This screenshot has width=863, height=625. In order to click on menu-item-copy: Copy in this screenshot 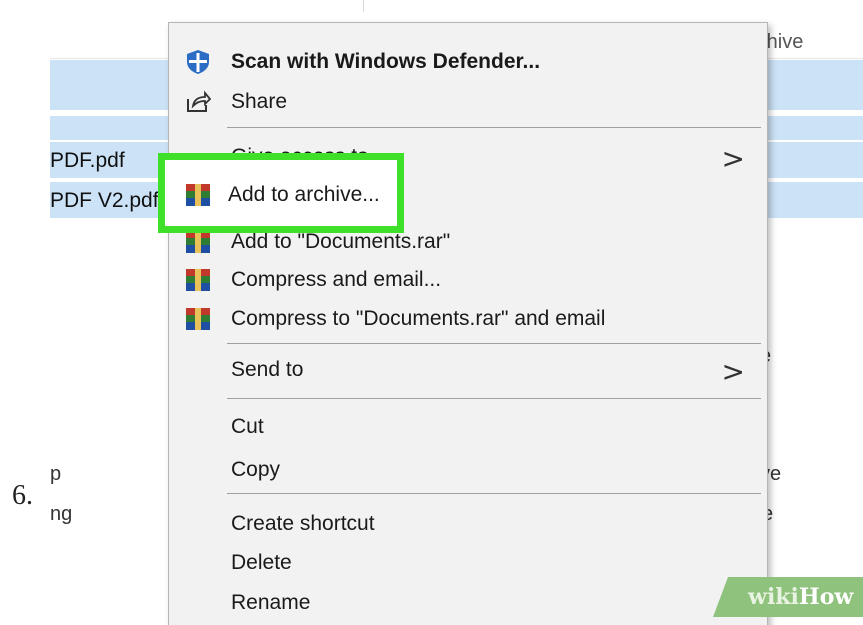, I will do `click(468, 471)`.